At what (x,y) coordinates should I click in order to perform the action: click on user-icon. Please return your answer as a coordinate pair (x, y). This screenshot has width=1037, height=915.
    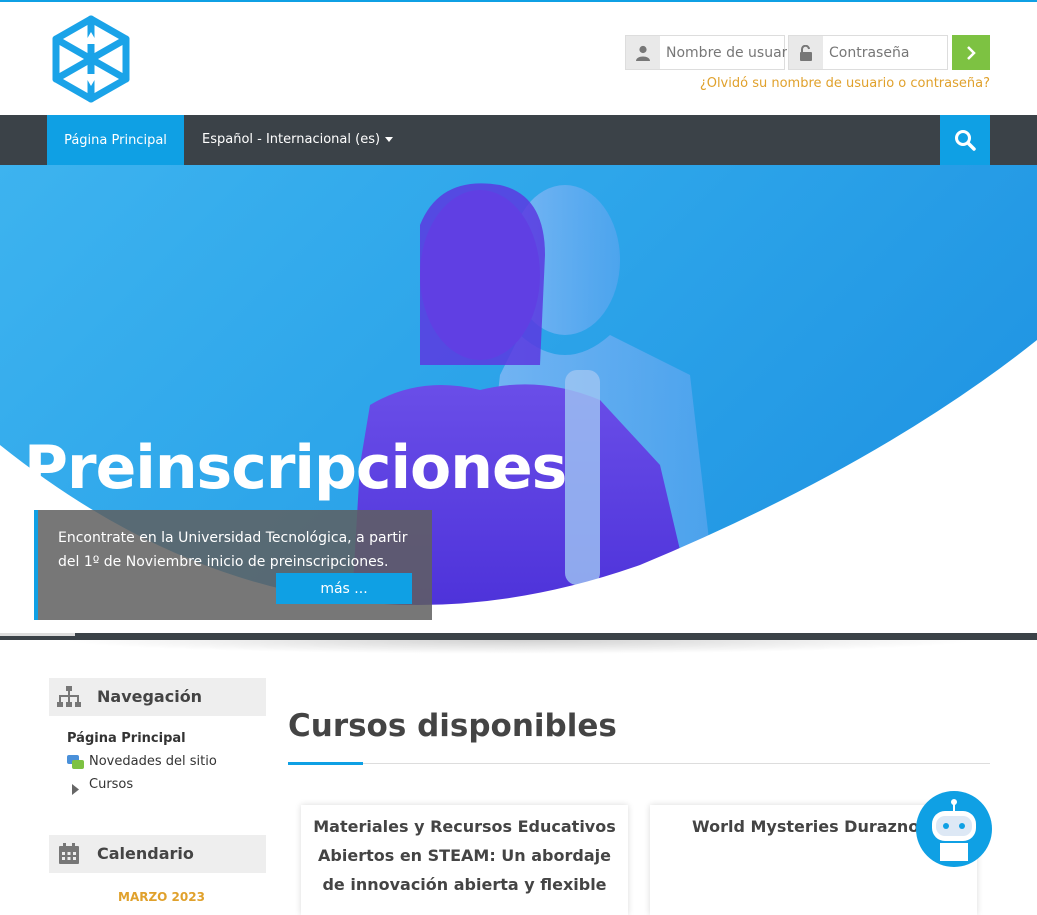
    Looking at the image, I should click on (643, 52).